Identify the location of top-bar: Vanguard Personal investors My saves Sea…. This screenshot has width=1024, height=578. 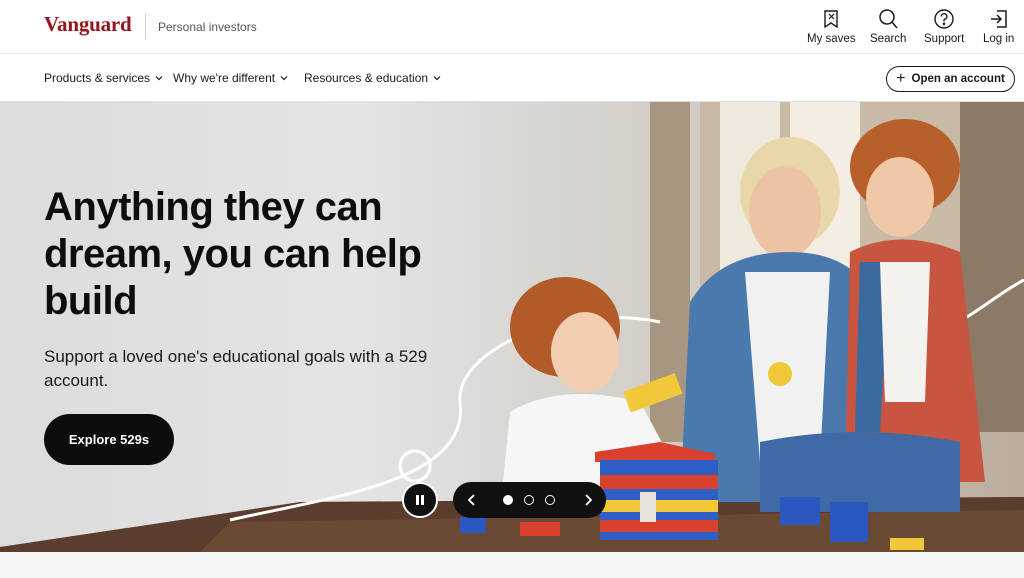
(512, 26).